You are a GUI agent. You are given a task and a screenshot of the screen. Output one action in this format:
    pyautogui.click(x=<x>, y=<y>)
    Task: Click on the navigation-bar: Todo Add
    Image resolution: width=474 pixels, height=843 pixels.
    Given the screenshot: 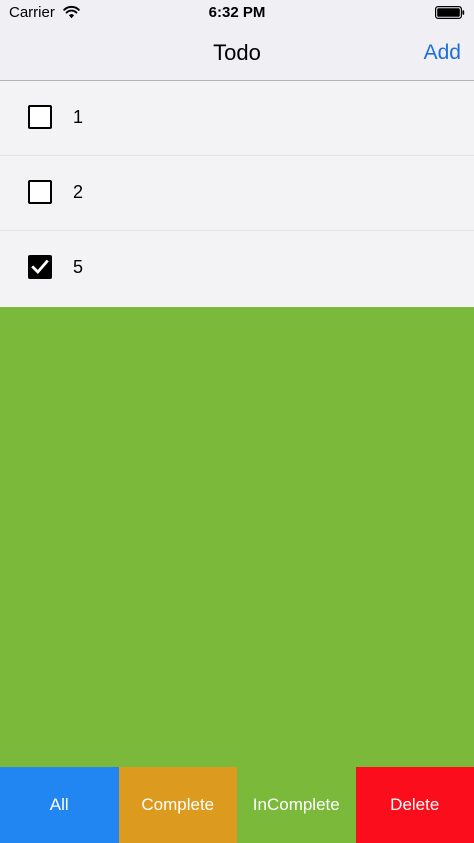 What is the action you would take?
    pyautogui.click(x=237, y=53)
    